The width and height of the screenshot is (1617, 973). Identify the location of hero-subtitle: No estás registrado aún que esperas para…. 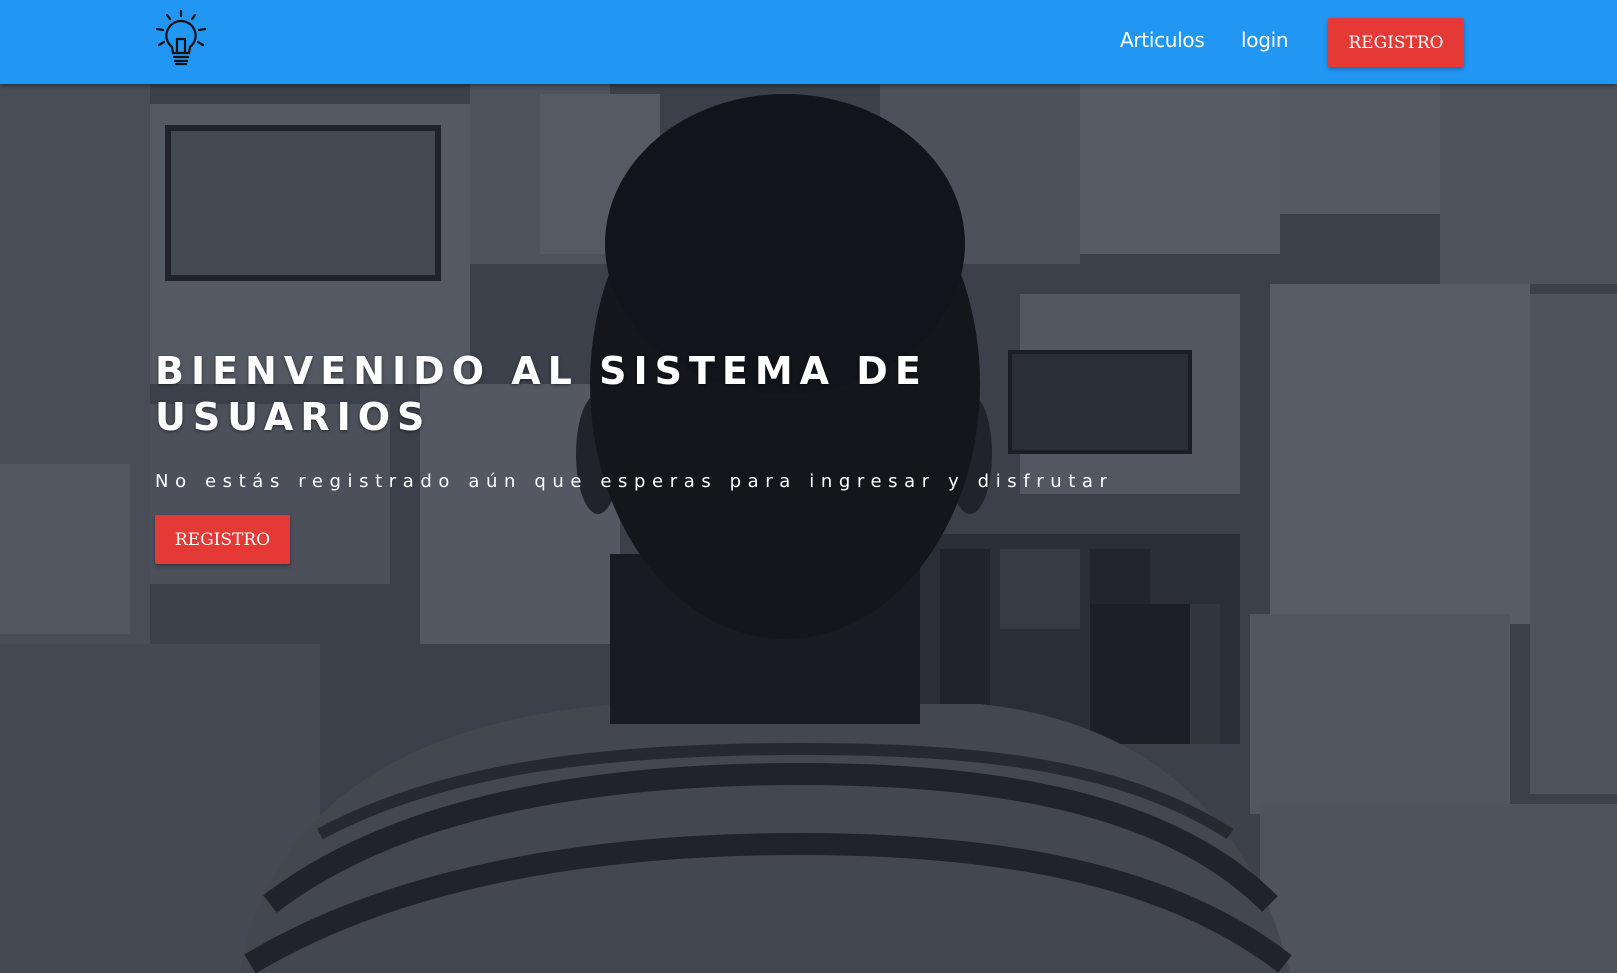
(634, 481).